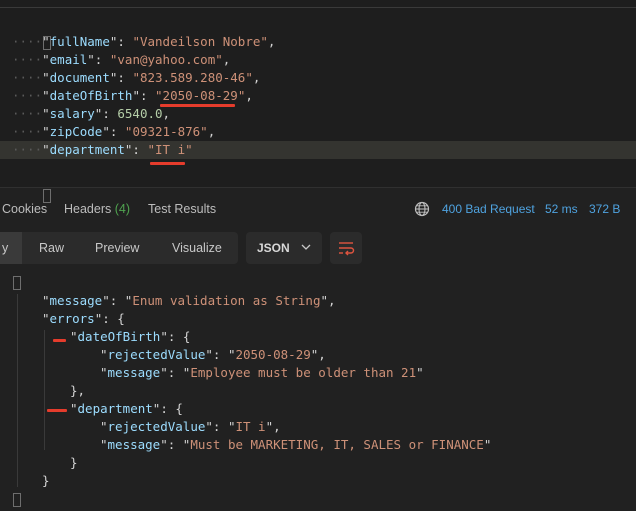 The image size is (636, 511). I want to click on json-key: email, so click(68, 59).